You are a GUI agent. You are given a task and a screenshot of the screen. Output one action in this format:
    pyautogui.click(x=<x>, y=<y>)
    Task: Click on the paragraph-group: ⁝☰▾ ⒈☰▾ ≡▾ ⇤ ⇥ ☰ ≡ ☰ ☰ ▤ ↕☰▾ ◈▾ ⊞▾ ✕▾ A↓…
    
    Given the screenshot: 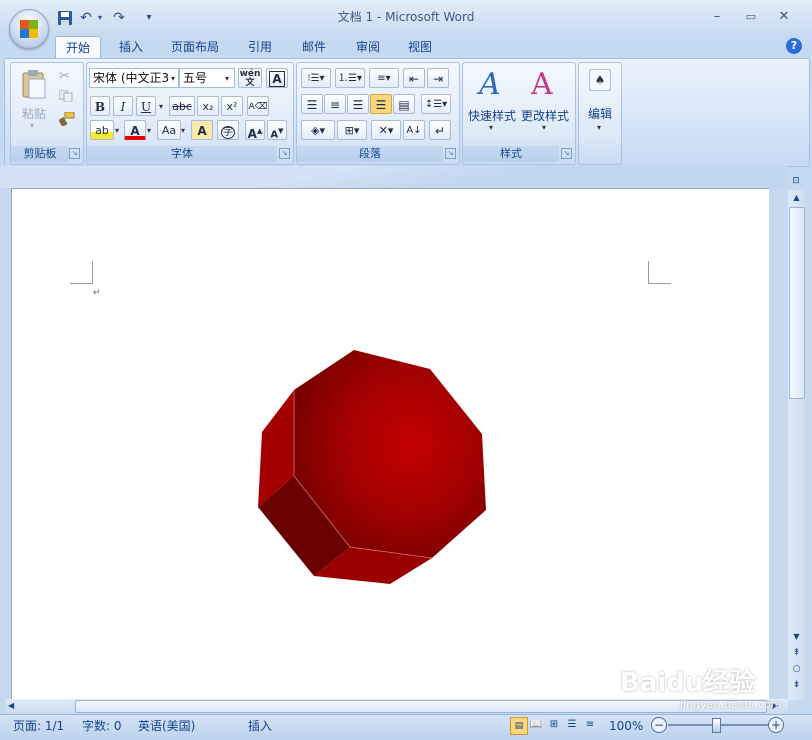 What is the action you would take?
    pyautogui.click(x=378, y=113)
    